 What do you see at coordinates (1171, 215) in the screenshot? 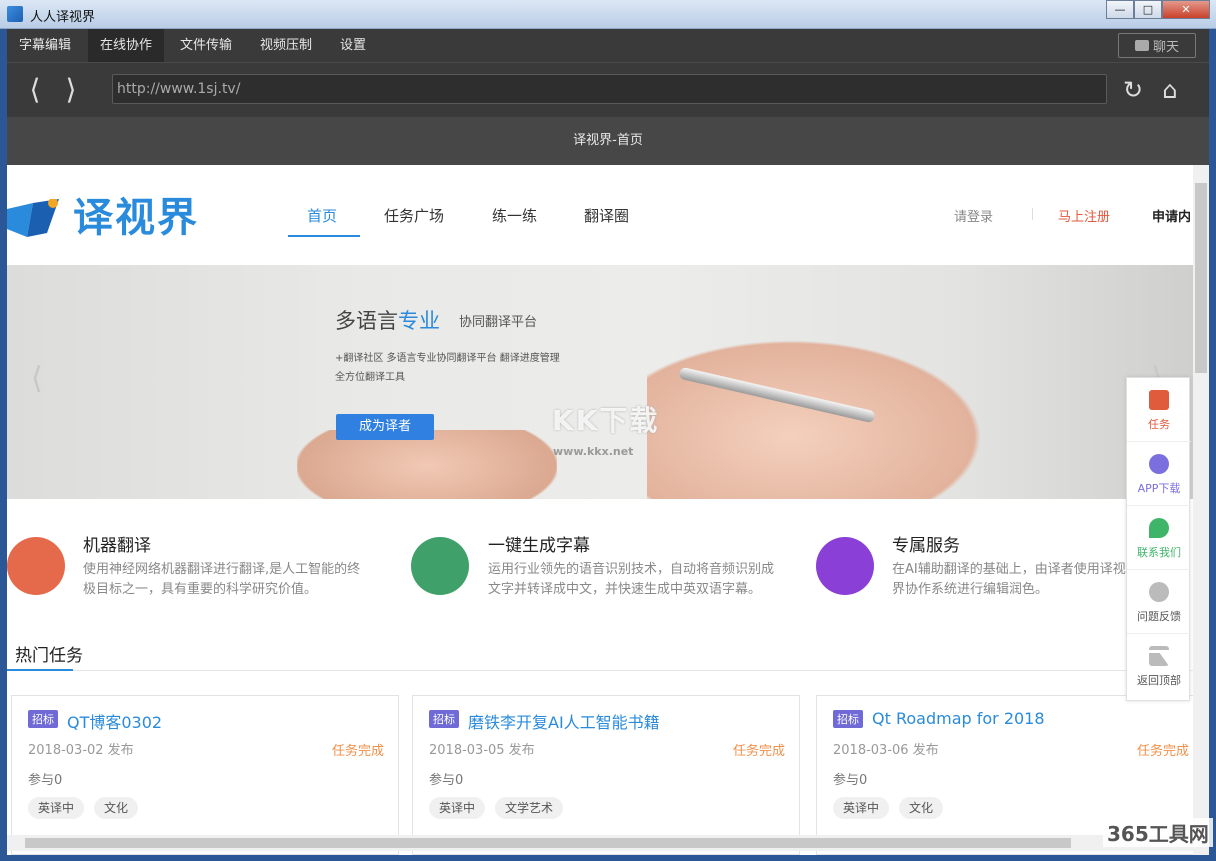
I see `apply-link: 申请内` at bounding box center [1171, 215].